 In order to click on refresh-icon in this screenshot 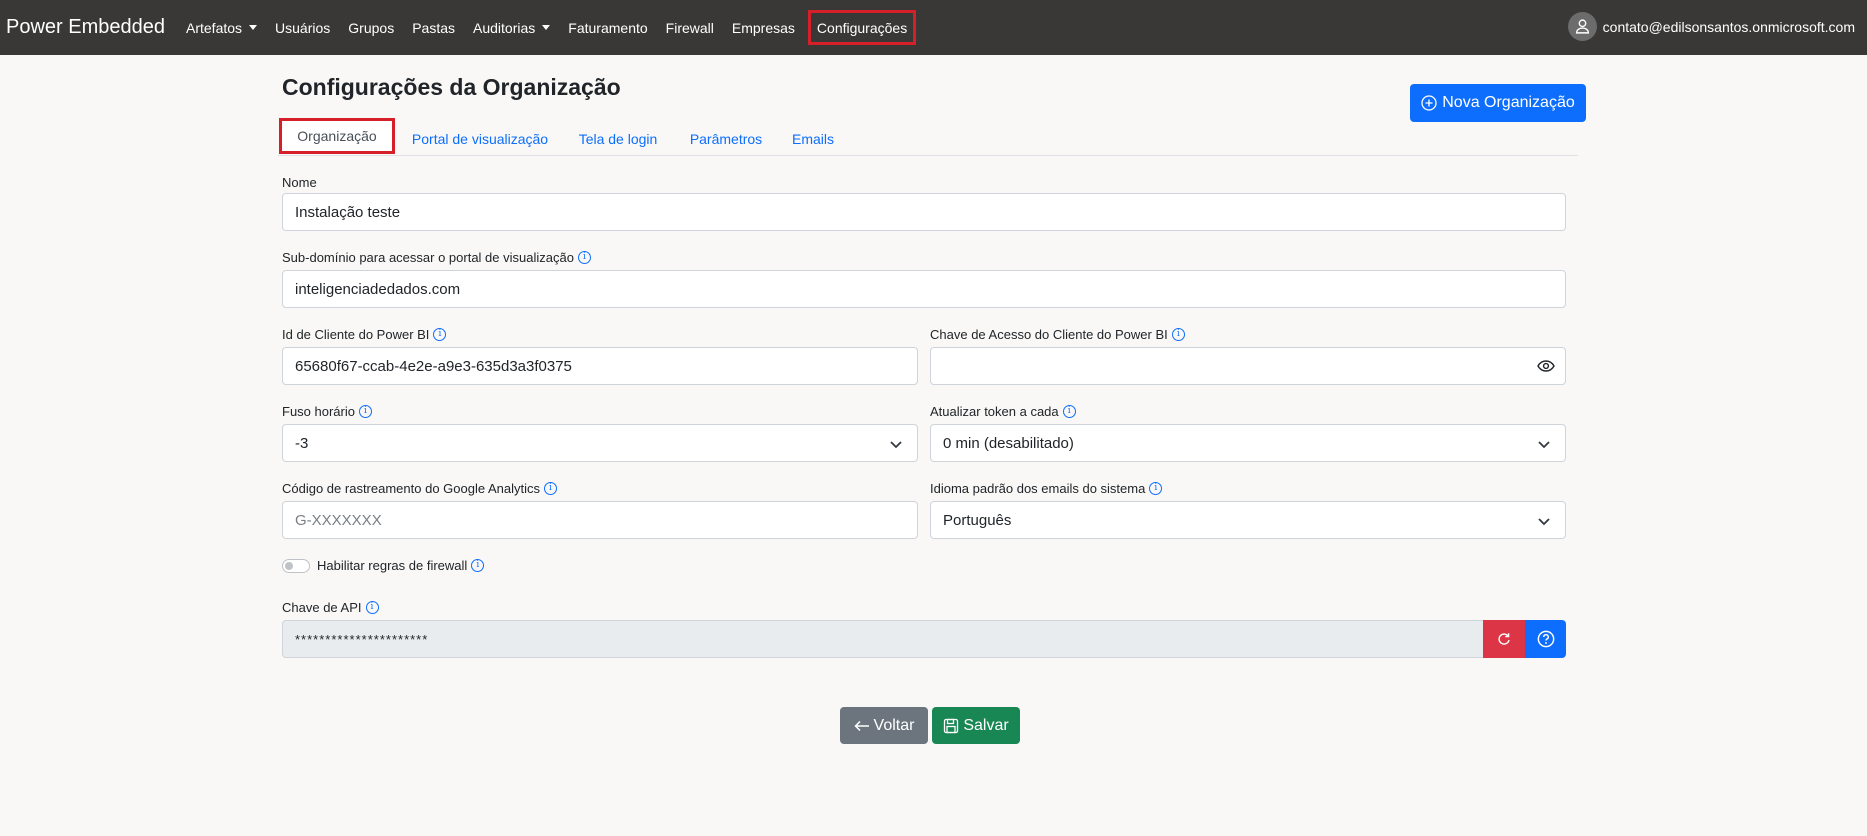, I will do `click(1504, 639)`.